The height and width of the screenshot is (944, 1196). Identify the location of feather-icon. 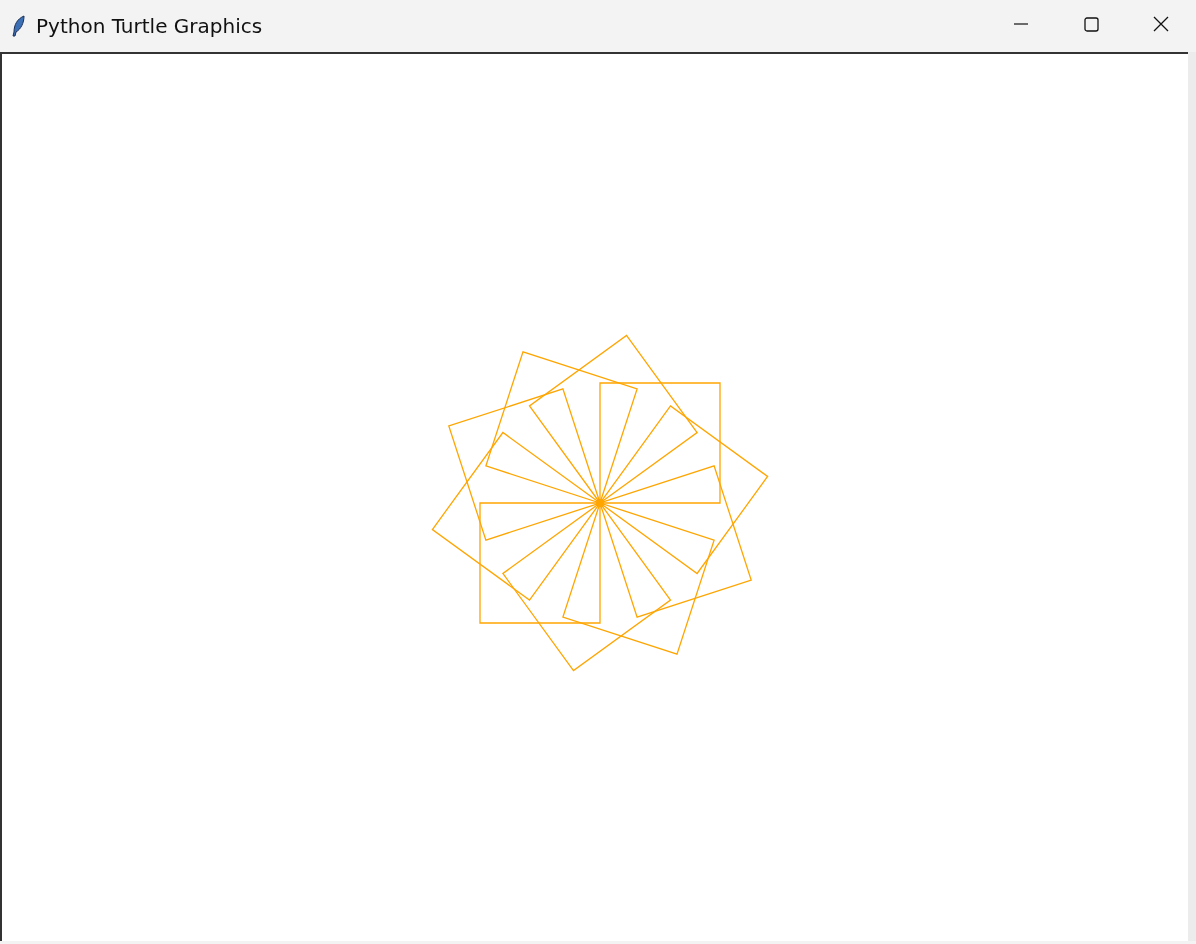
(19, 26).